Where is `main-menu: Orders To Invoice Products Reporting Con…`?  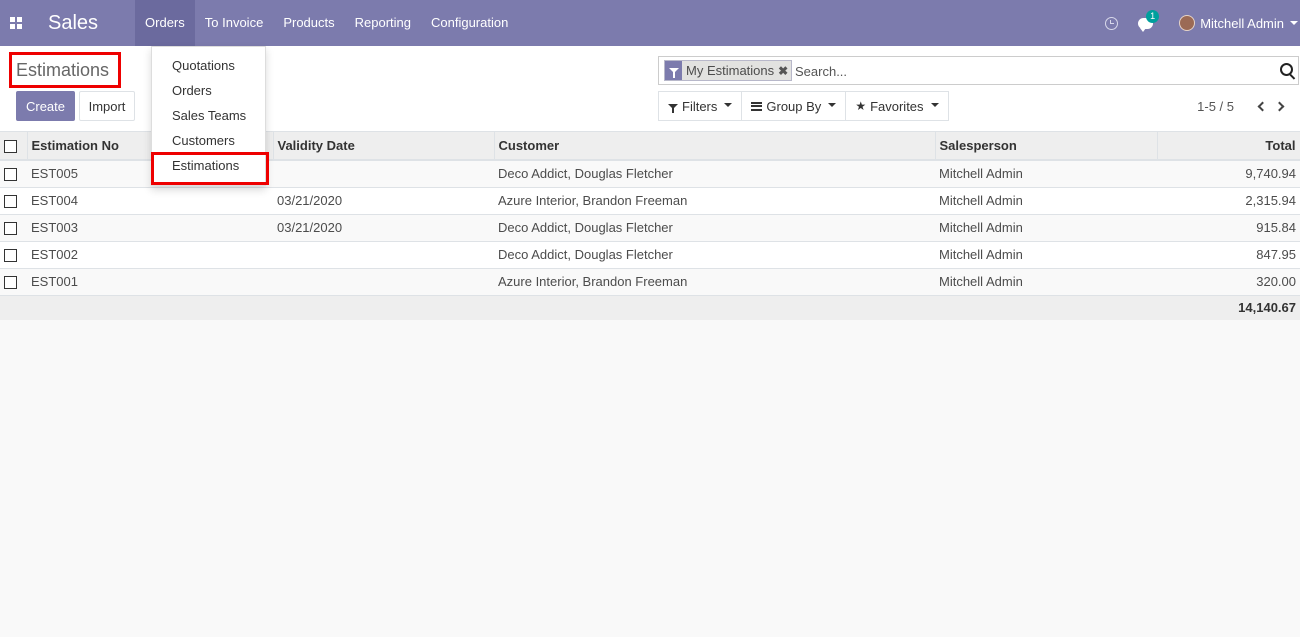 main-menu: Orders To Invoice Products Reporting Con… is located at coordinates (326, 23).